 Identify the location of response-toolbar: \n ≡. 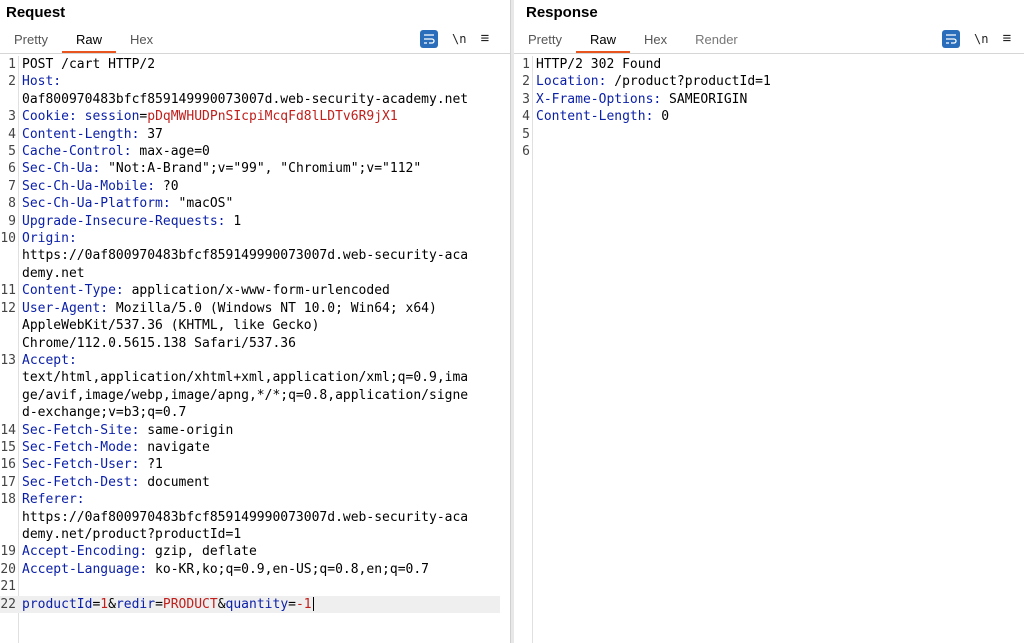
(976, 39).